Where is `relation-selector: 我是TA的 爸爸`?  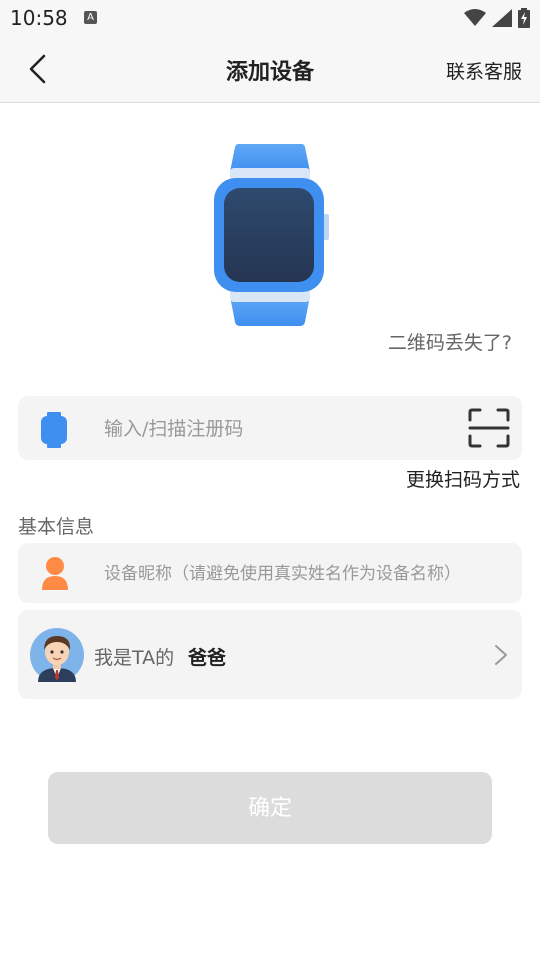 relation-selector: 我是TA的 爸爸 is located at coordinates (270, 654).